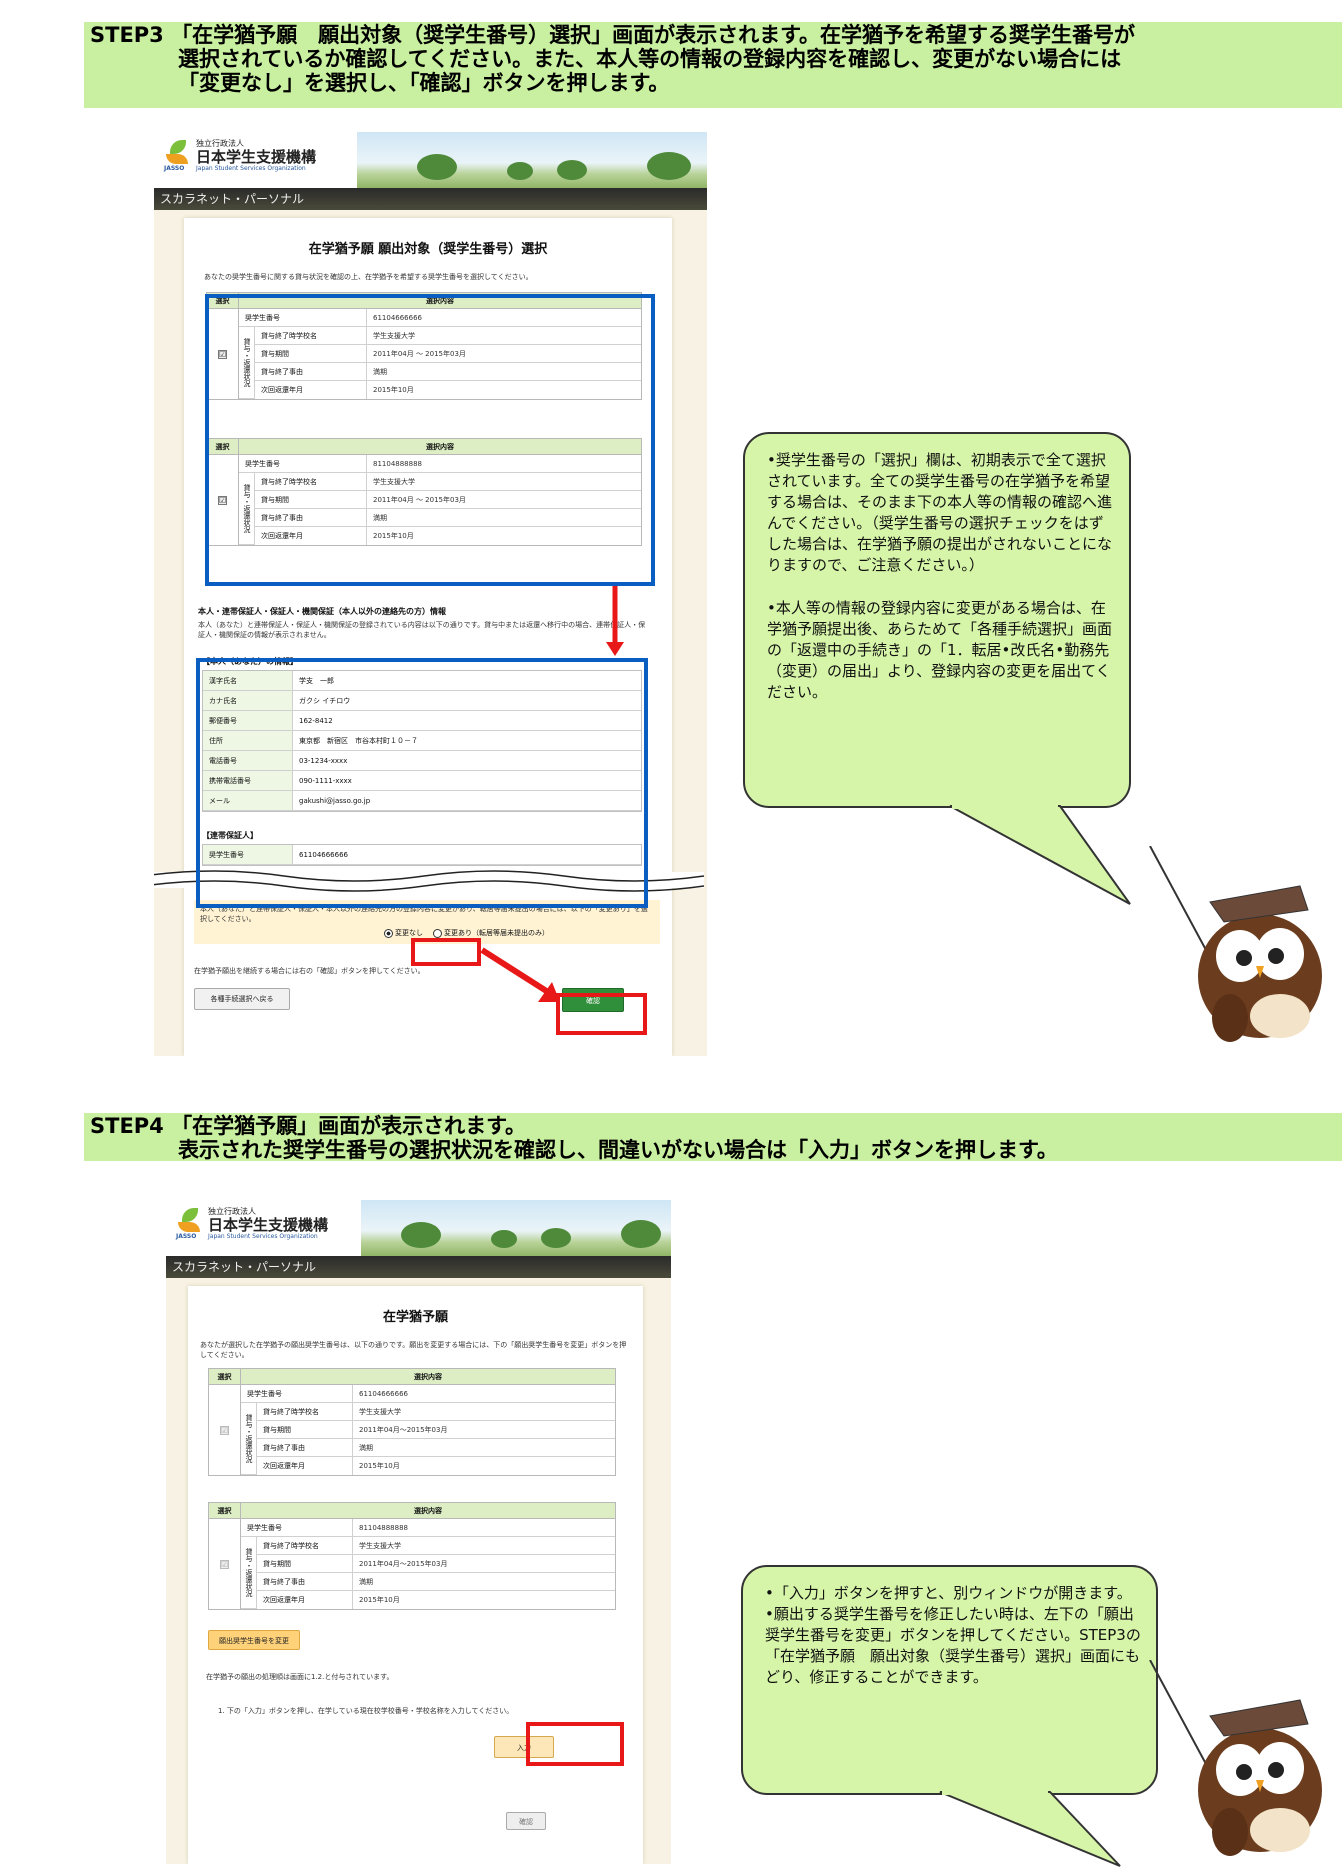  I want to click on org-name: 日本学生支援機構, so click(256, 157).